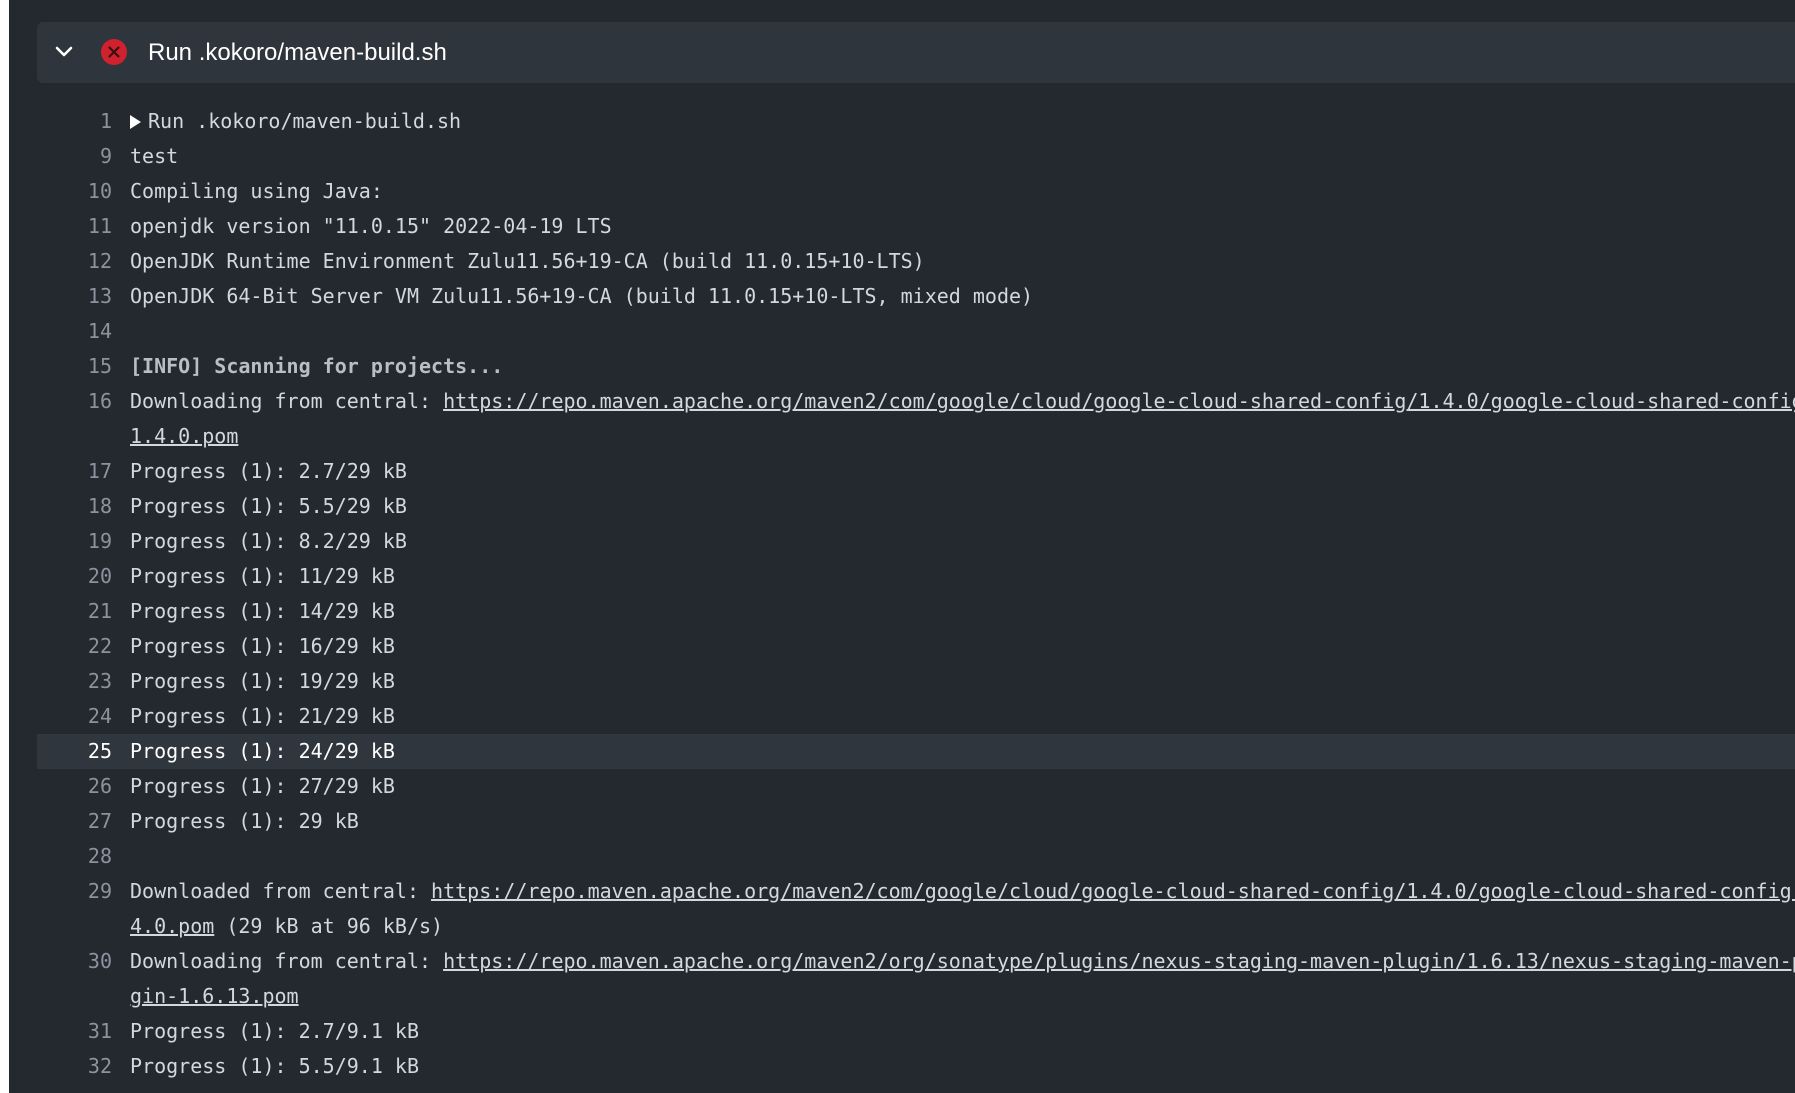 The height and width of the screenshot is (1093, 1795). I want to click on log-line: 20 Progress (1): 11/29 kB, so click(916, 576).